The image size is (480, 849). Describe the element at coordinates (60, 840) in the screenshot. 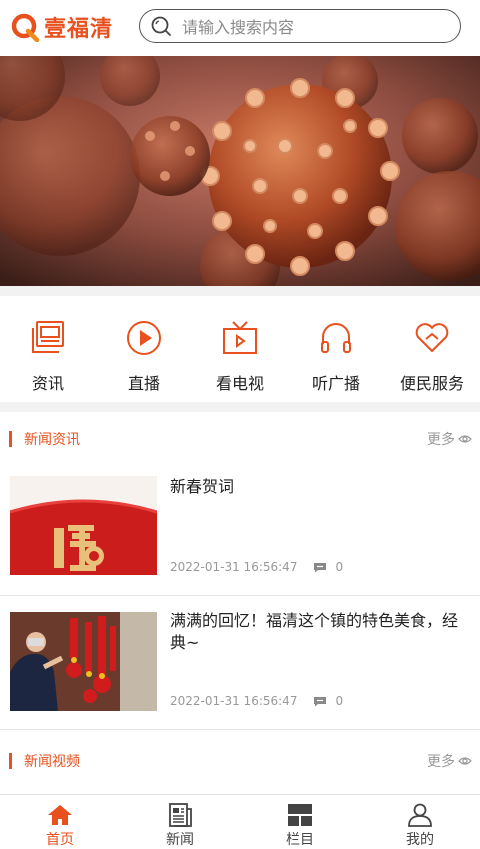

I see `tab-label: 首页` at that location.